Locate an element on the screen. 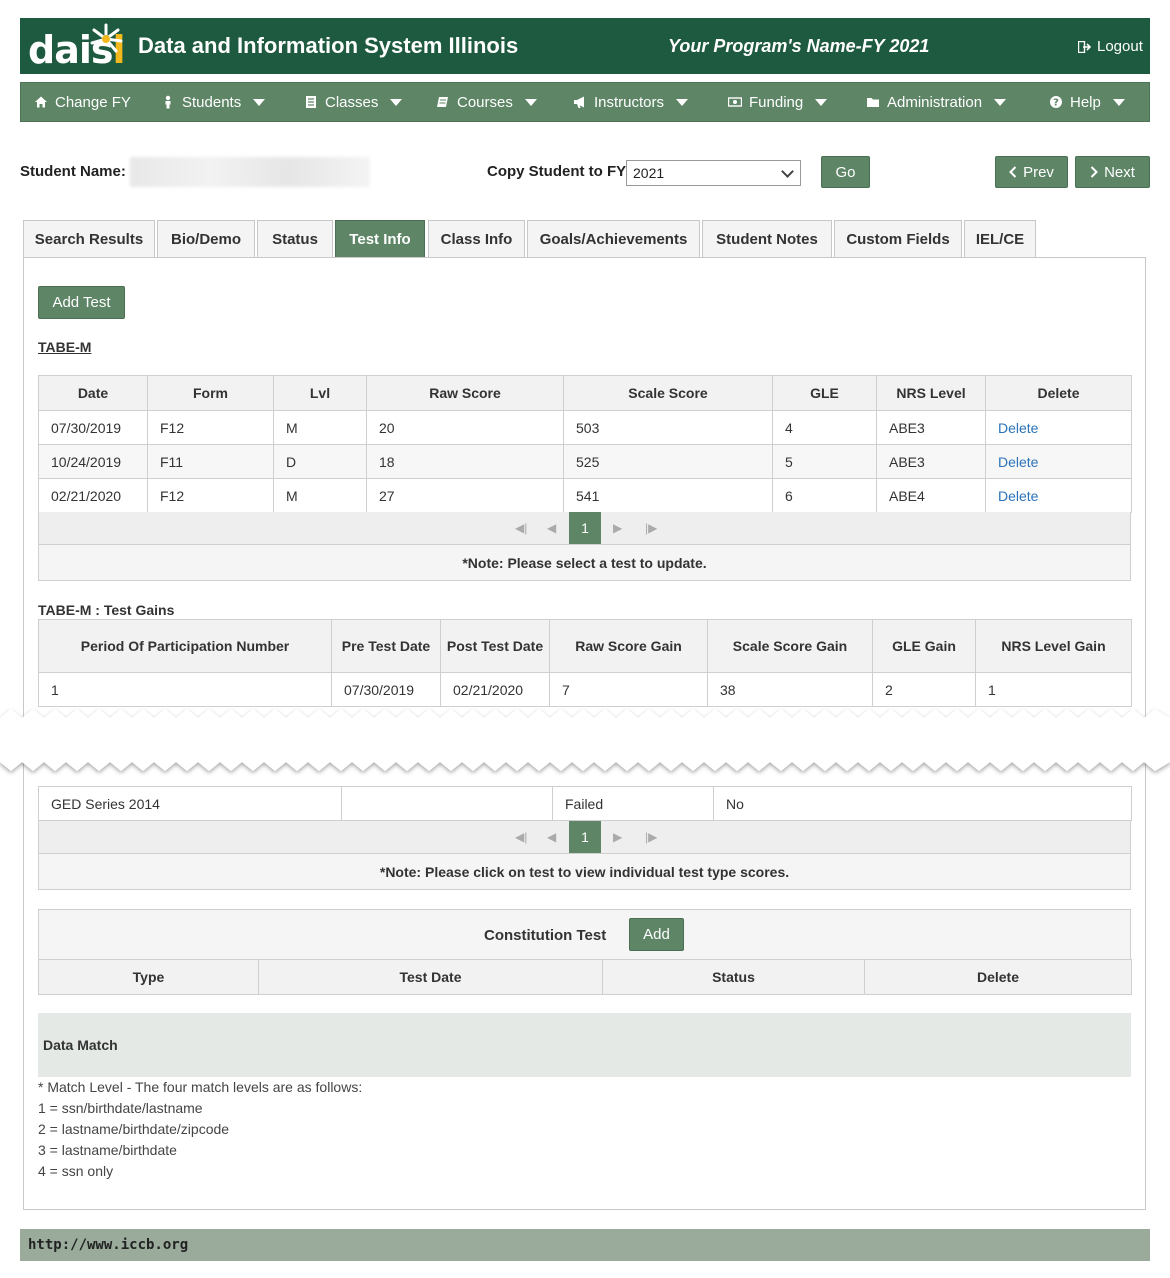  nav-help: ? Help is located at coordinates (1087, 102).